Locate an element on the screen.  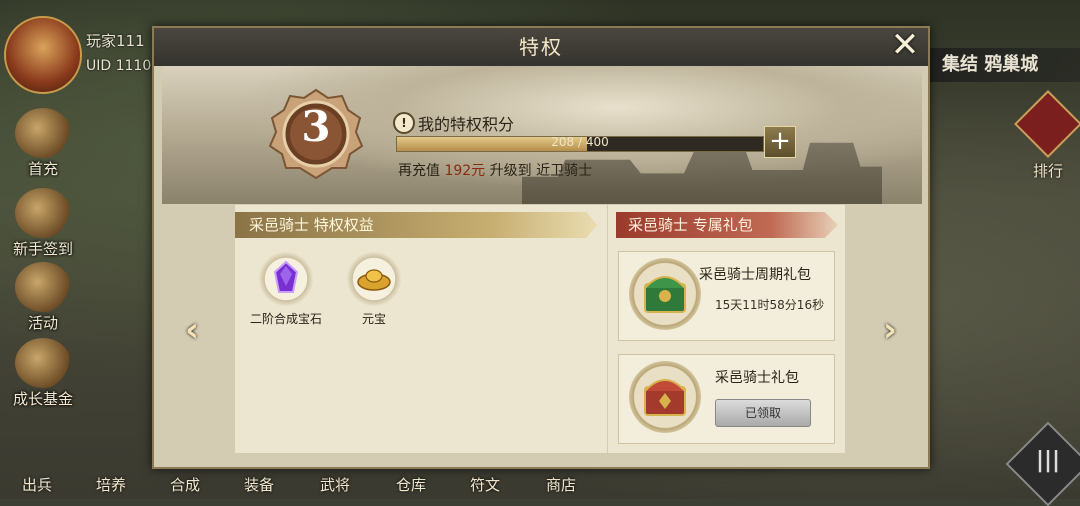
periodic-gift-card: 采邑骑士周期礼包 15天11时58分16秒 is located at coordinates (726, 296).